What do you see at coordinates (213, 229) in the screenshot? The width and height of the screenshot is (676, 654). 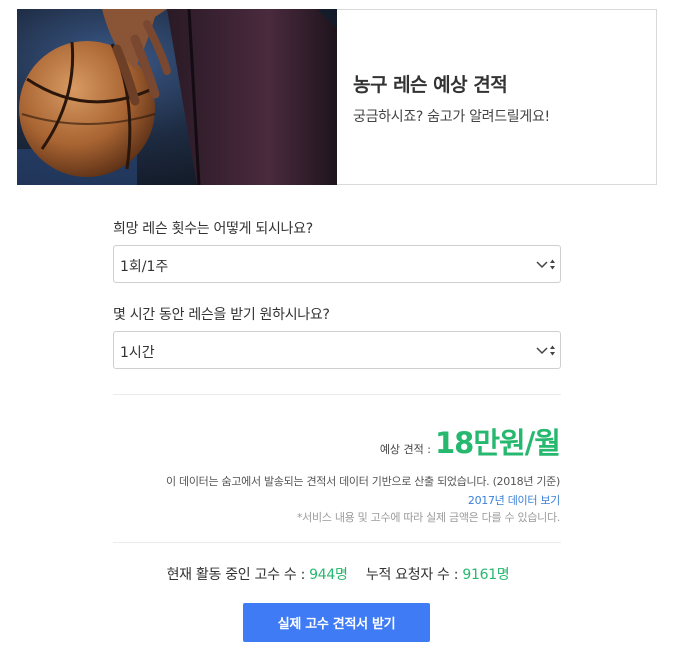 I see `question-frequency-label: 희망 레슨 횟수는 어떻게 되시나요?` at bounding box center [213, 229].